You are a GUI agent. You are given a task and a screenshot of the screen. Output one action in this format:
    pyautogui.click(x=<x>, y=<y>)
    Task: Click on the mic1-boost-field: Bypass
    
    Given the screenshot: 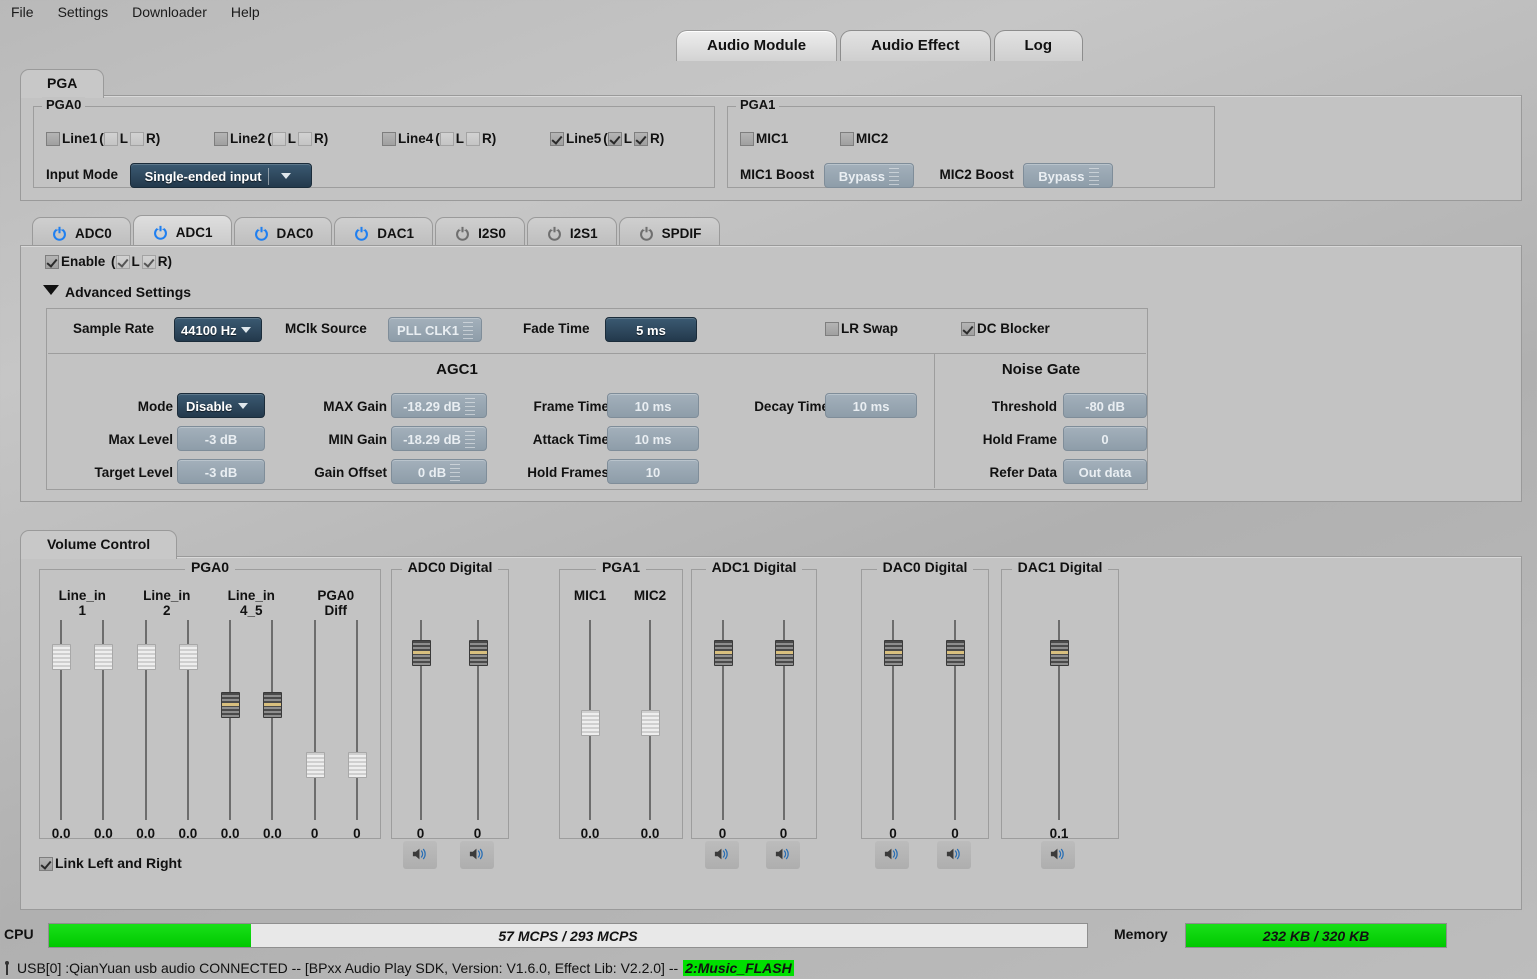 What is the action you would take?
    pyautogui.click(x=868, y=175)
    